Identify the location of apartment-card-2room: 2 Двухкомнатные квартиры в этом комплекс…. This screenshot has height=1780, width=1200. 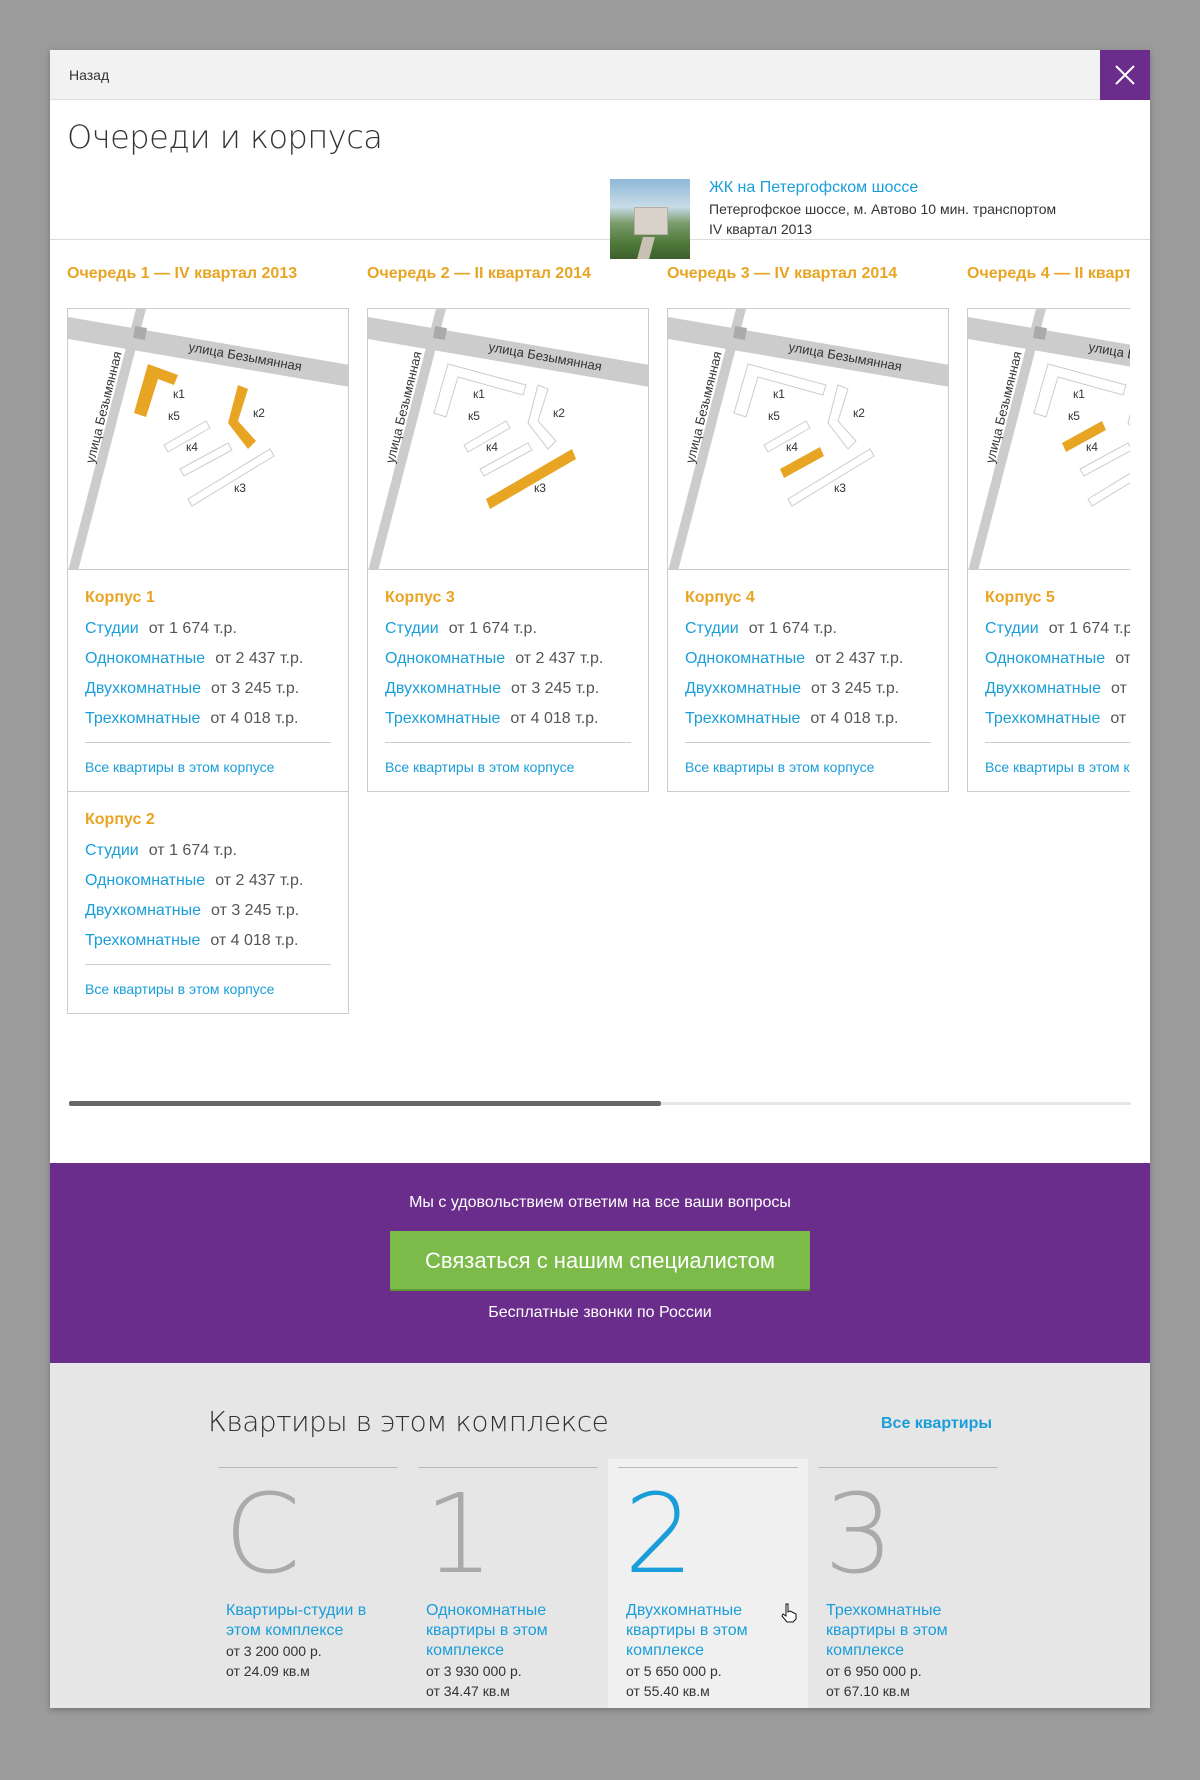
(708, 1583).